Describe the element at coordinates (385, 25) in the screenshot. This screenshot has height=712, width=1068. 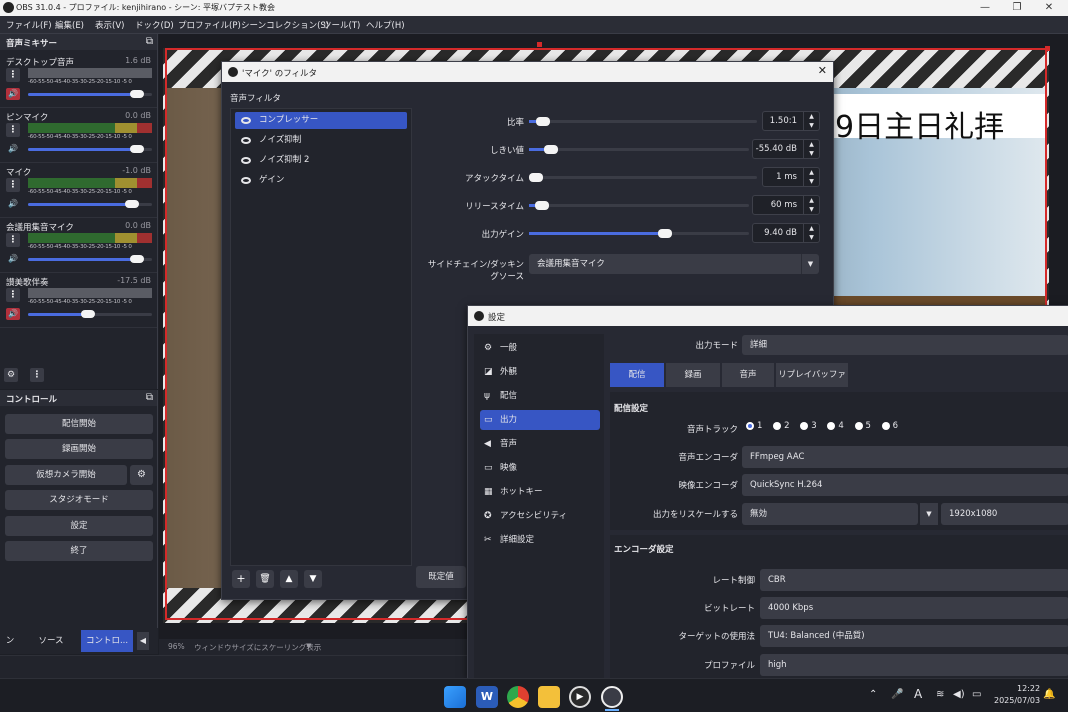
I see `menu-help: ヘルプ(H)` at that location.